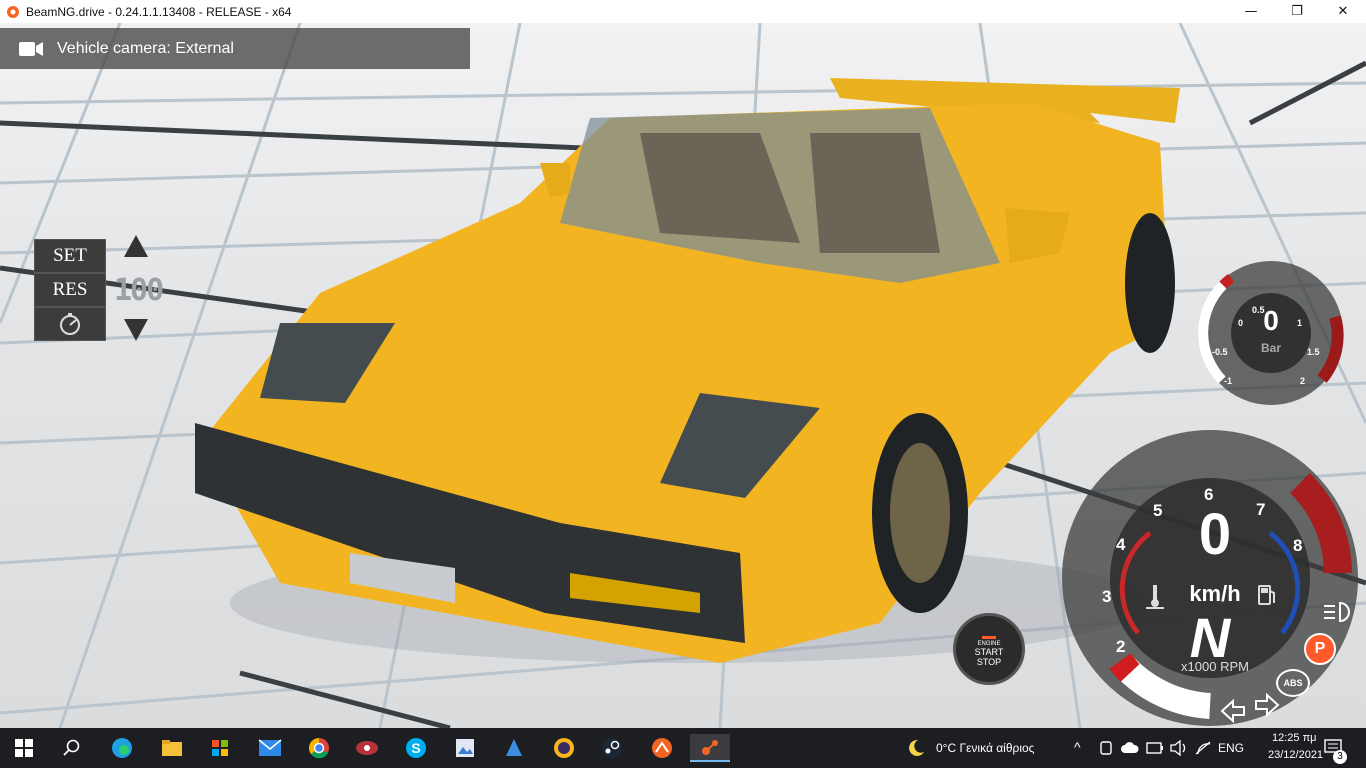 This screenshot has height=768, width=1366. What do you see at coordinates (1231, 748) in the screenshot?
I see `language-indicator: ENG` at bounding box center [1231, 748].